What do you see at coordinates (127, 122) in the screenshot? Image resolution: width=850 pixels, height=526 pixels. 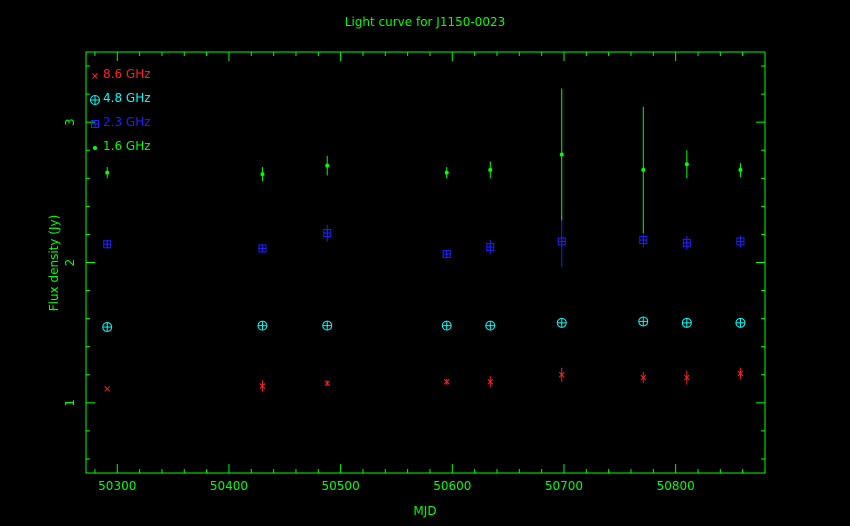 I see `legend-label-2-3-ghz: 2.3 GHz` at bounding box center [127, 122].